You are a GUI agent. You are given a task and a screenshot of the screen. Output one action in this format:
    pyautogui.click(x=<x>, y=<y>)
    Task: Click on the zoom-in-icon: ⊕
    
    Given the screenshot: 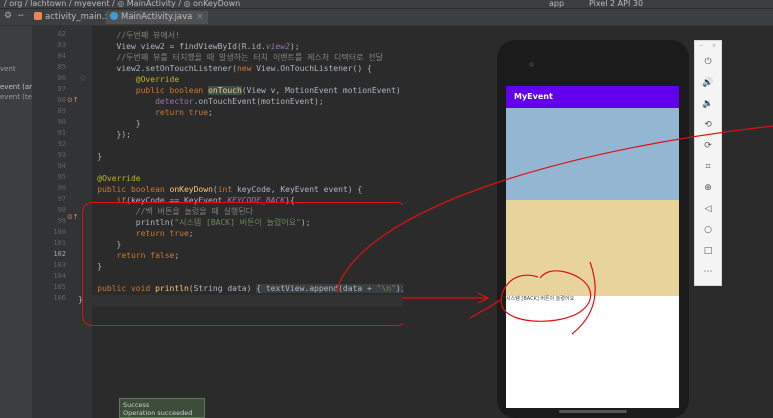 What is the action you would take?
    pyautogui.click(x=708, y=188)
    